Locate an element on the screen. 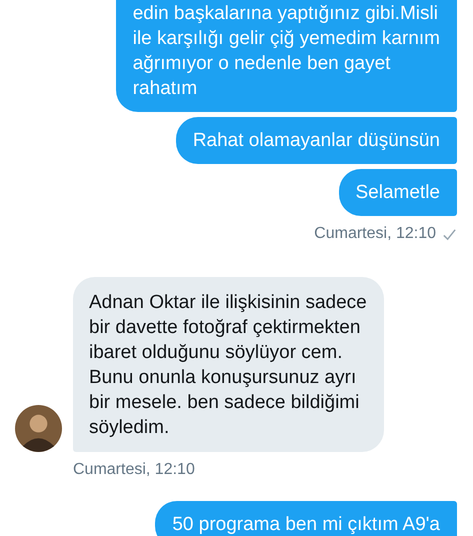 The height and width of the screenshot is (536, 473). avatar is located at coordinates (38, 428).